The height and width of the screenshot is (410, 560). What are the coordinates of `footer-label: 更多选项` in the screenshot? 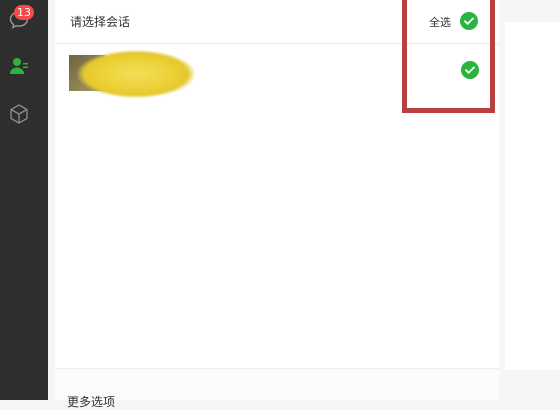 It's located at (91, 401).